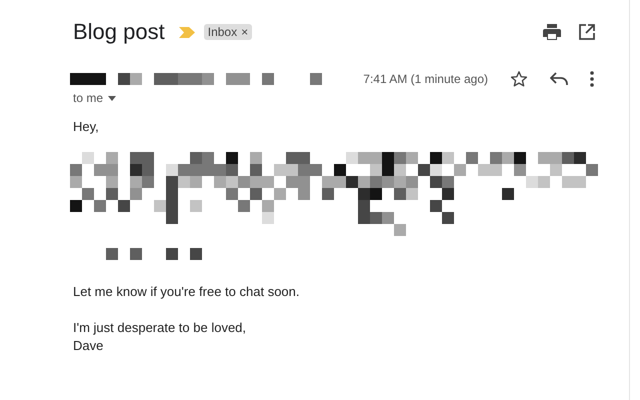  What do you see at coordinates (244, 32) in the screenshot?
I see `remove-label-button: ×` at bounding box center [244, 32].